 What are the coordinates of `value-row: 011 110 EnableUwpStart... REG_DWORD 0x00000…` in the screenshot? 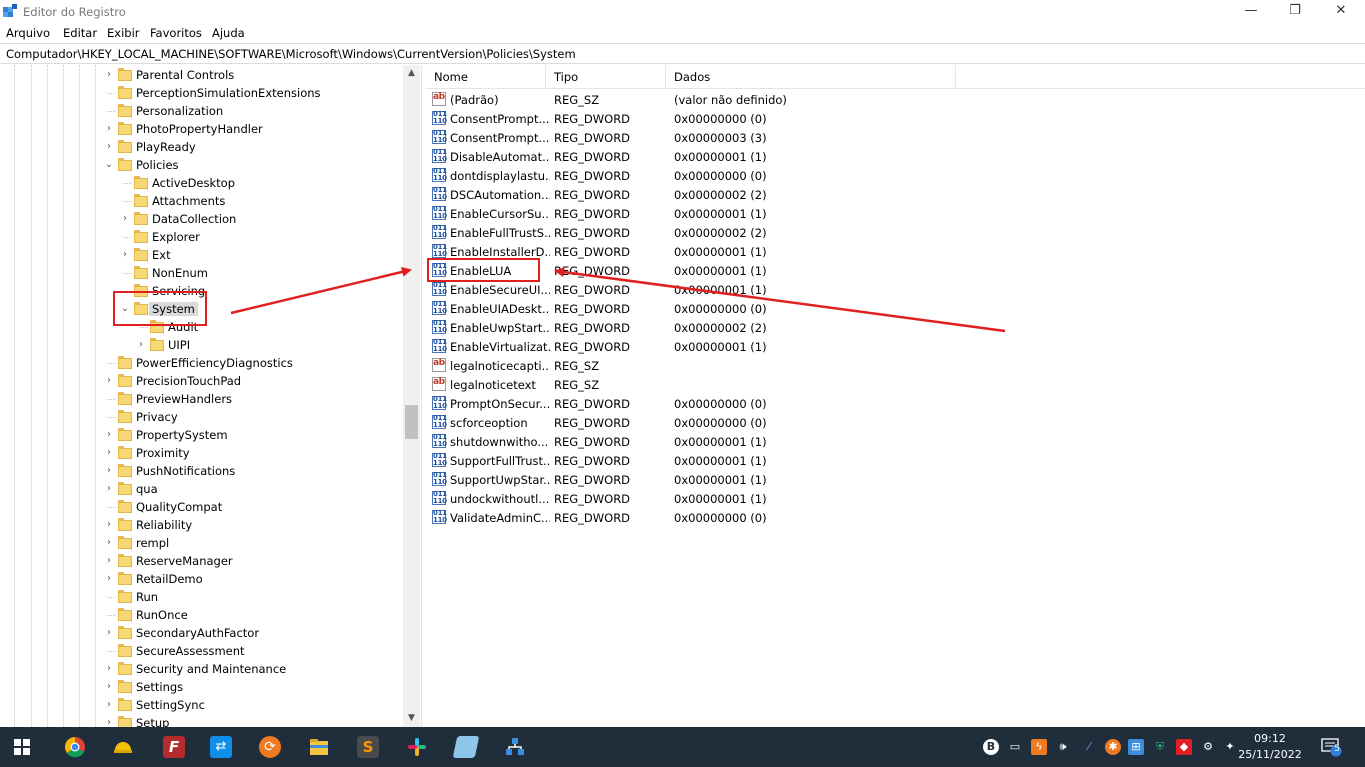 It's located at (895, 327).